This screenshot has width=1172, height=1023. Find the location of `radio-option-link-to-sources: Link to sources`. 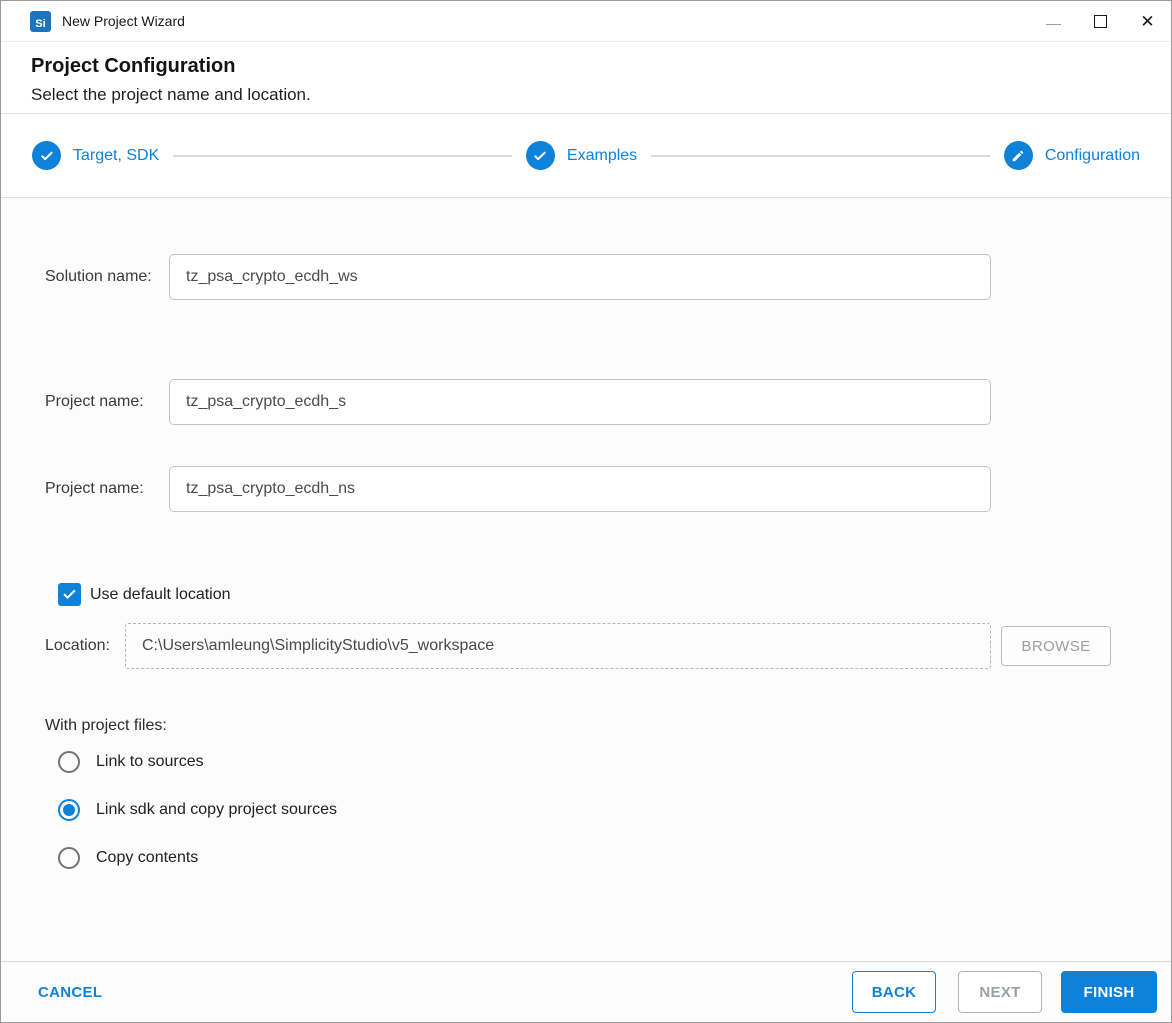

radio-option-link-to-sources: Link to sources is located at coordinates (586, 762).